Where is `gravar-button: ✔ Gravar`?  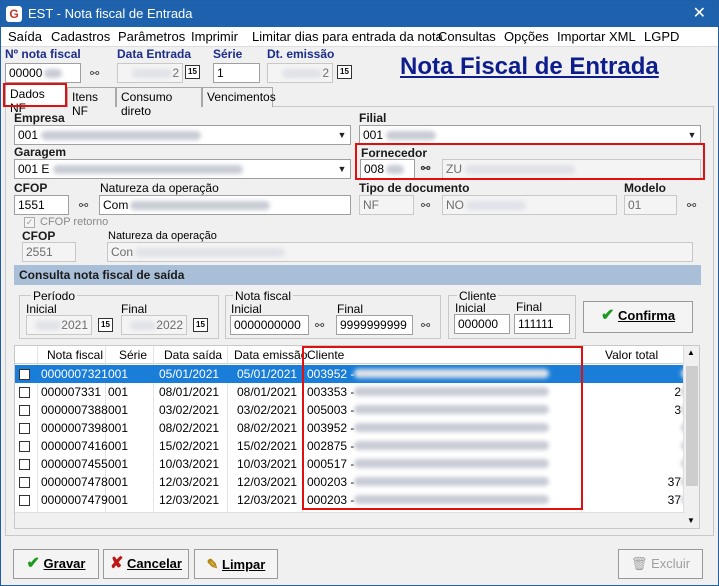
gravar-button: ✔ Gravar is located at coordinates (56, 564).